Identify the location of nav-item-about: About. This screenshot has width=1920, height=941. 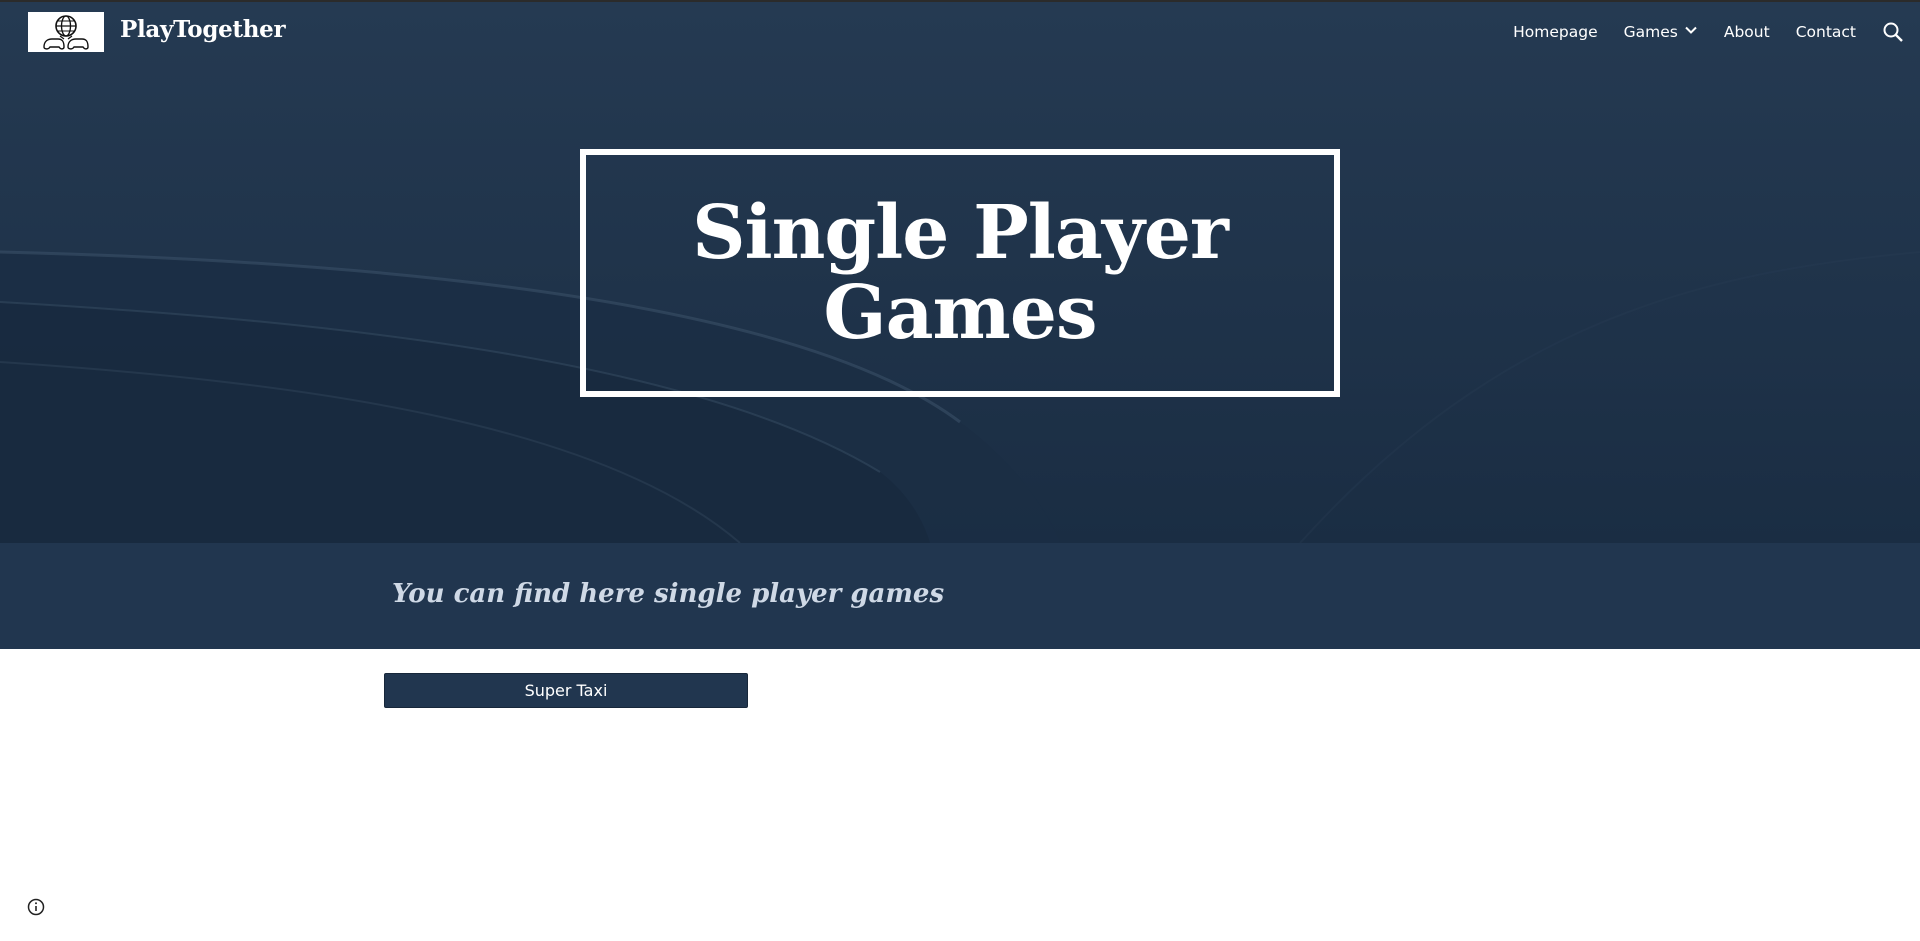
(1747, 32).